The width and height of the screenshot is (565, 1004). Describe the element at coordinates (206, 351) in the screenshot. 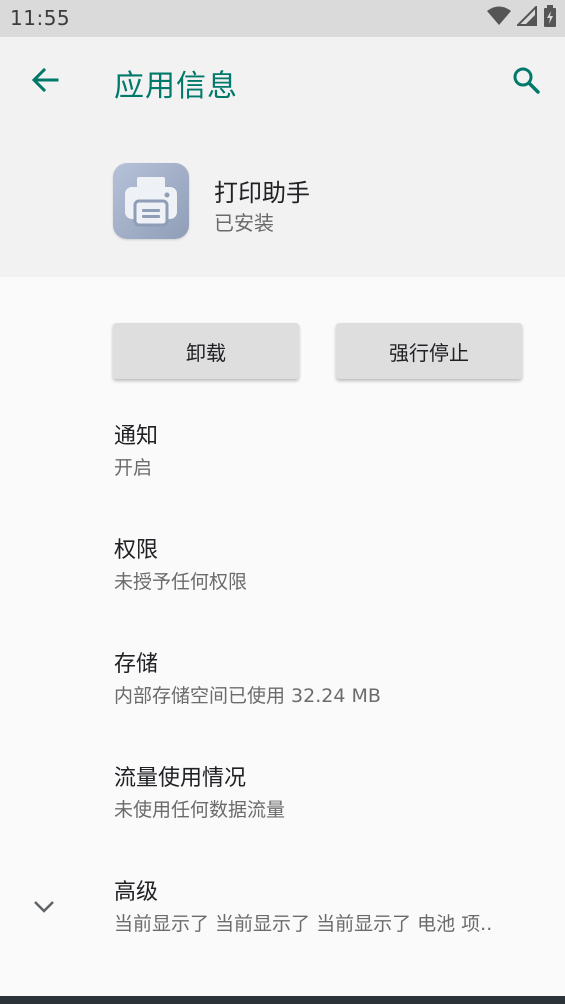

I see `uninstall-button: 卸载` at that location.